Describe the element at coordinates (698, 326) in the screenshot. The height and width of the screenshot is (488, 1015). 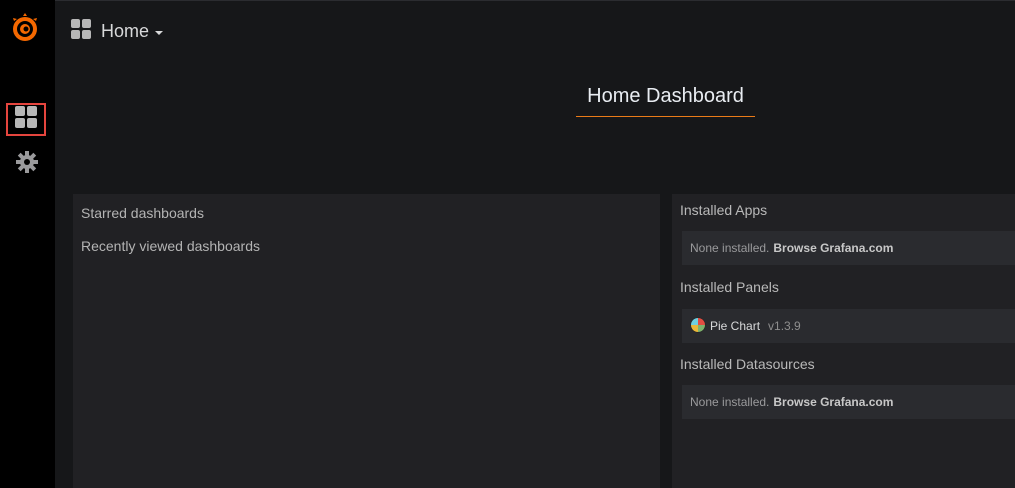
I see `pie-chart-icon` at that location.